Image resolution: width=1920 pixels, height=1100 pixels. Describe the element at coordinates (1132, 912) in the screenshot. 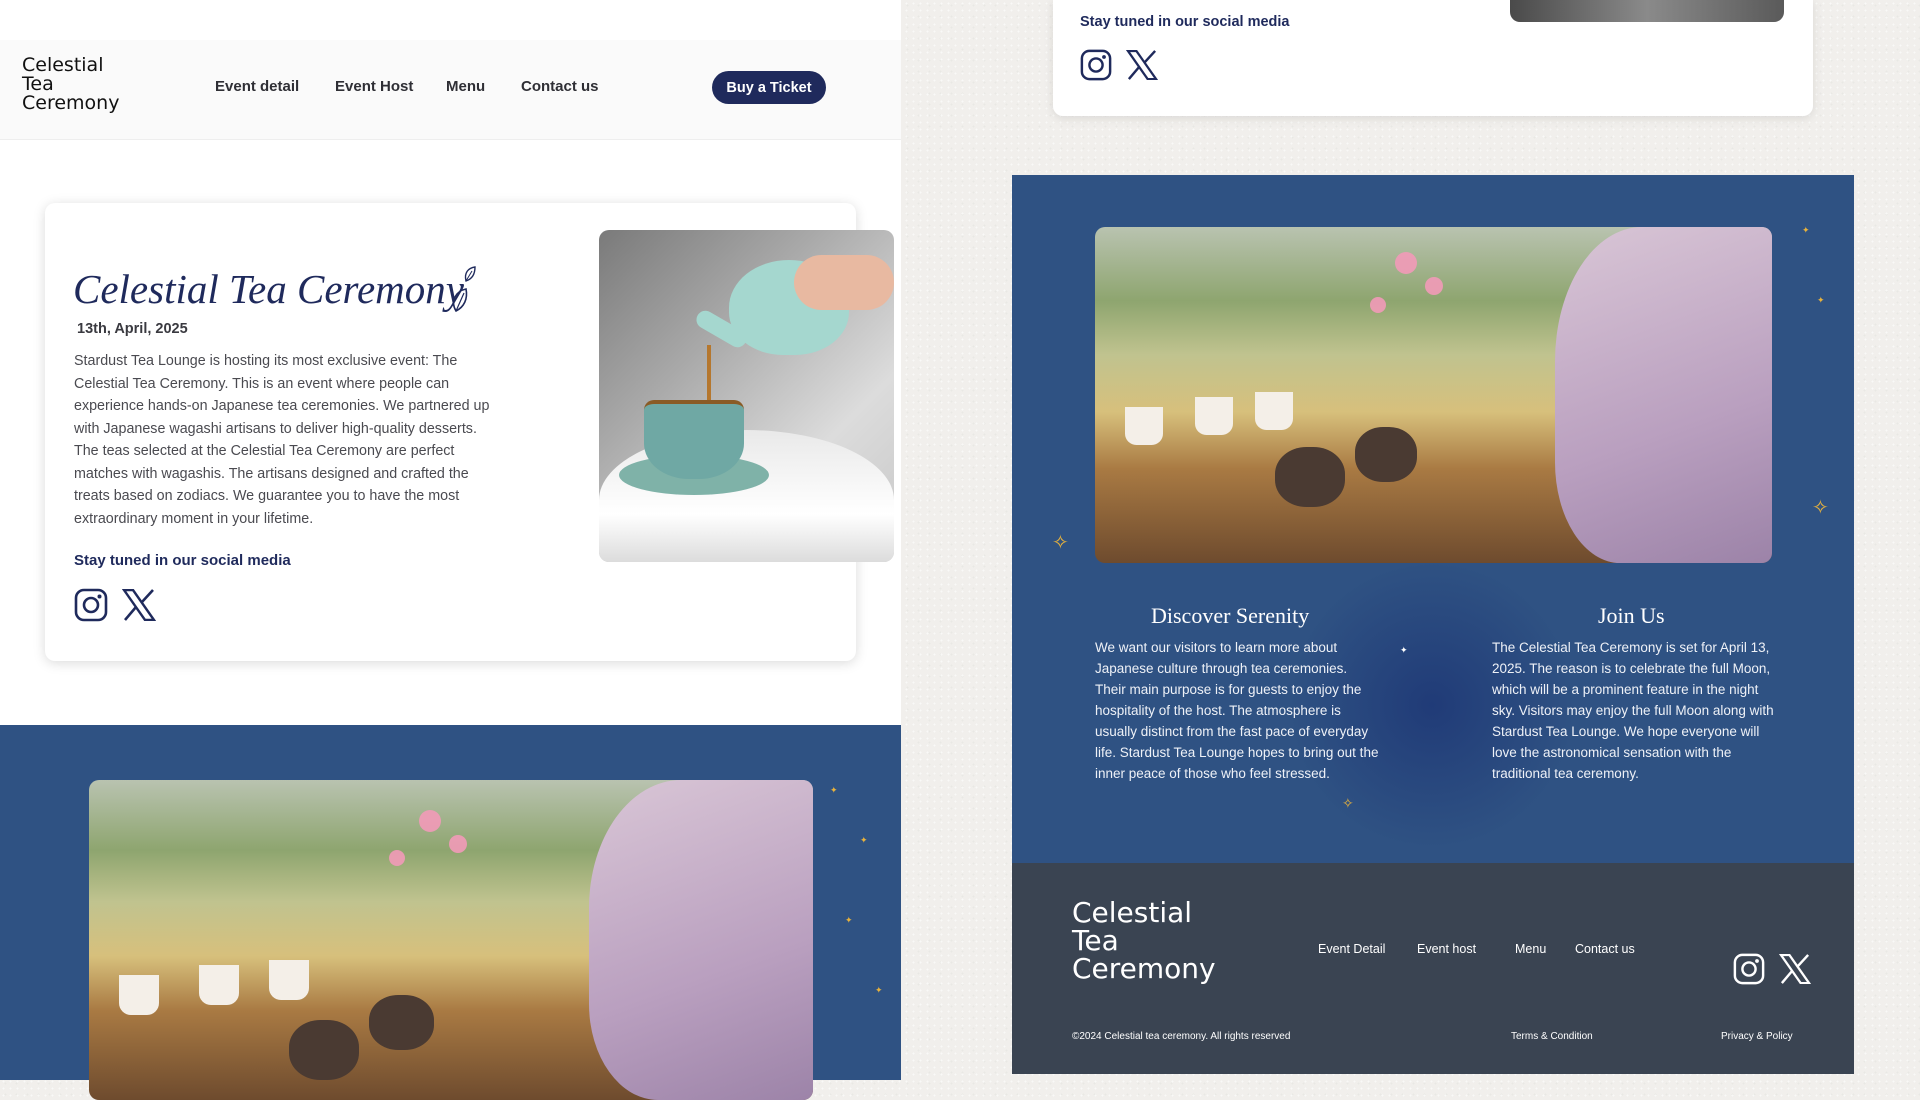

I see `logo-line-1: Celestial` at that location.